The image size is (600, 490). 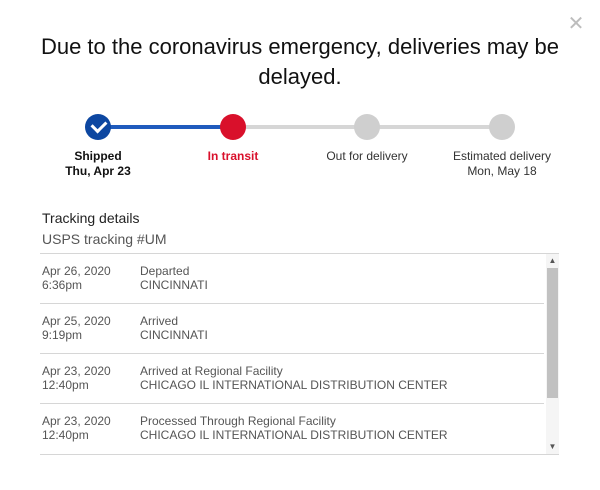 What do you see at coordinates (502, 127) in the screenshot?
I see `step-estimated-delivery-dot` at bounding box center [502, 127].